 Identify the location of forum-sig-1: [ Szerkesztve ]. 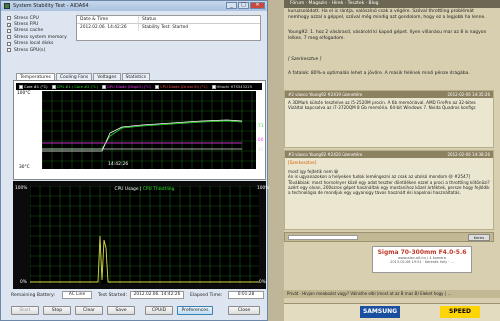
(305, 59).